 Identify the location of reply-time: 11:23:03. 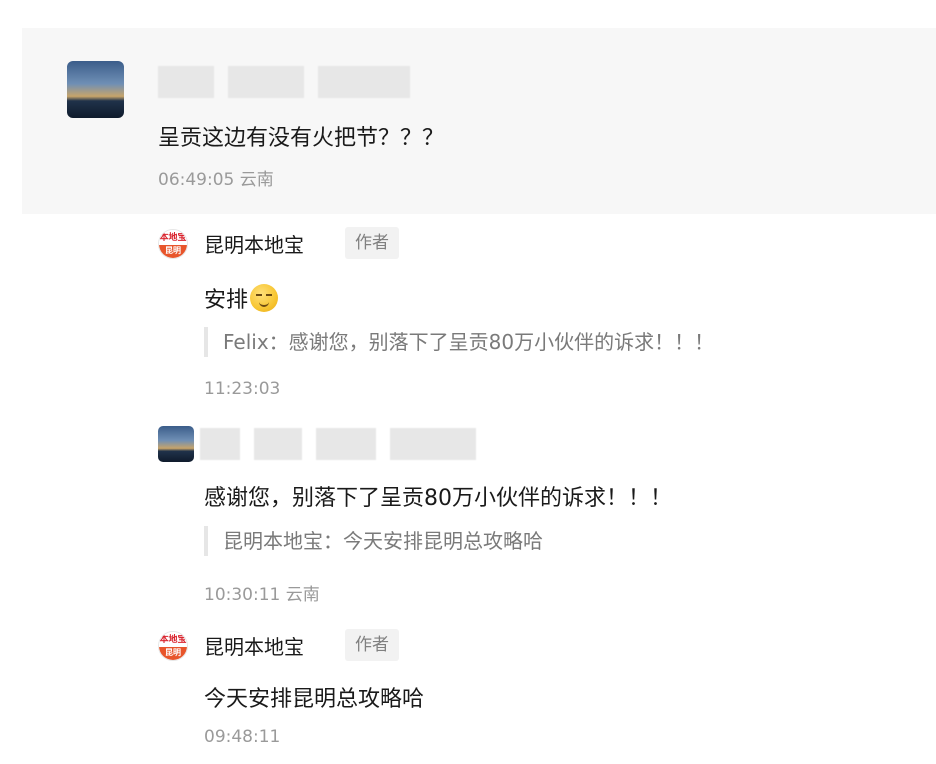
(242, 389).